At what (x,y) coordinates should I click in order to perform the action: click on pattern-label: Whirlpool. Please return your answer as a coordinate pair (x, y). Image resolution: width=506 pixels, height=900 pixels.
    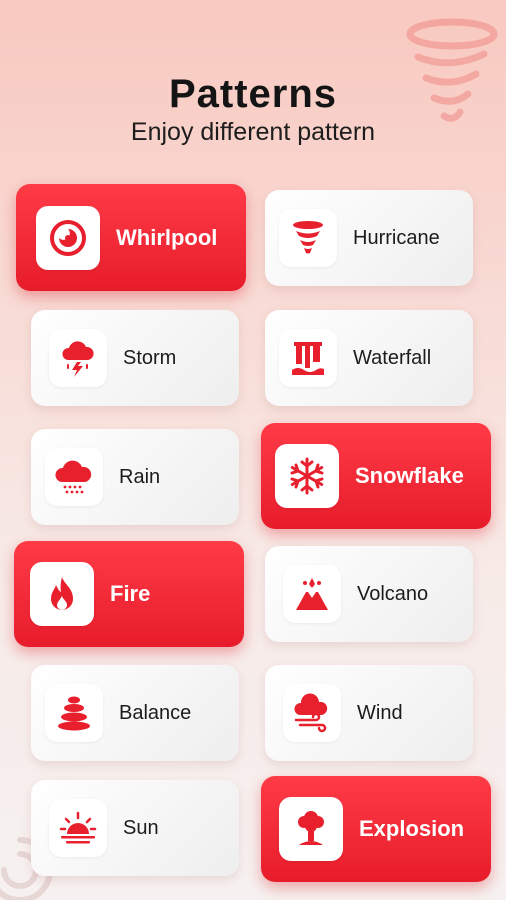
    Looking at the image, I should click on (167, 237).